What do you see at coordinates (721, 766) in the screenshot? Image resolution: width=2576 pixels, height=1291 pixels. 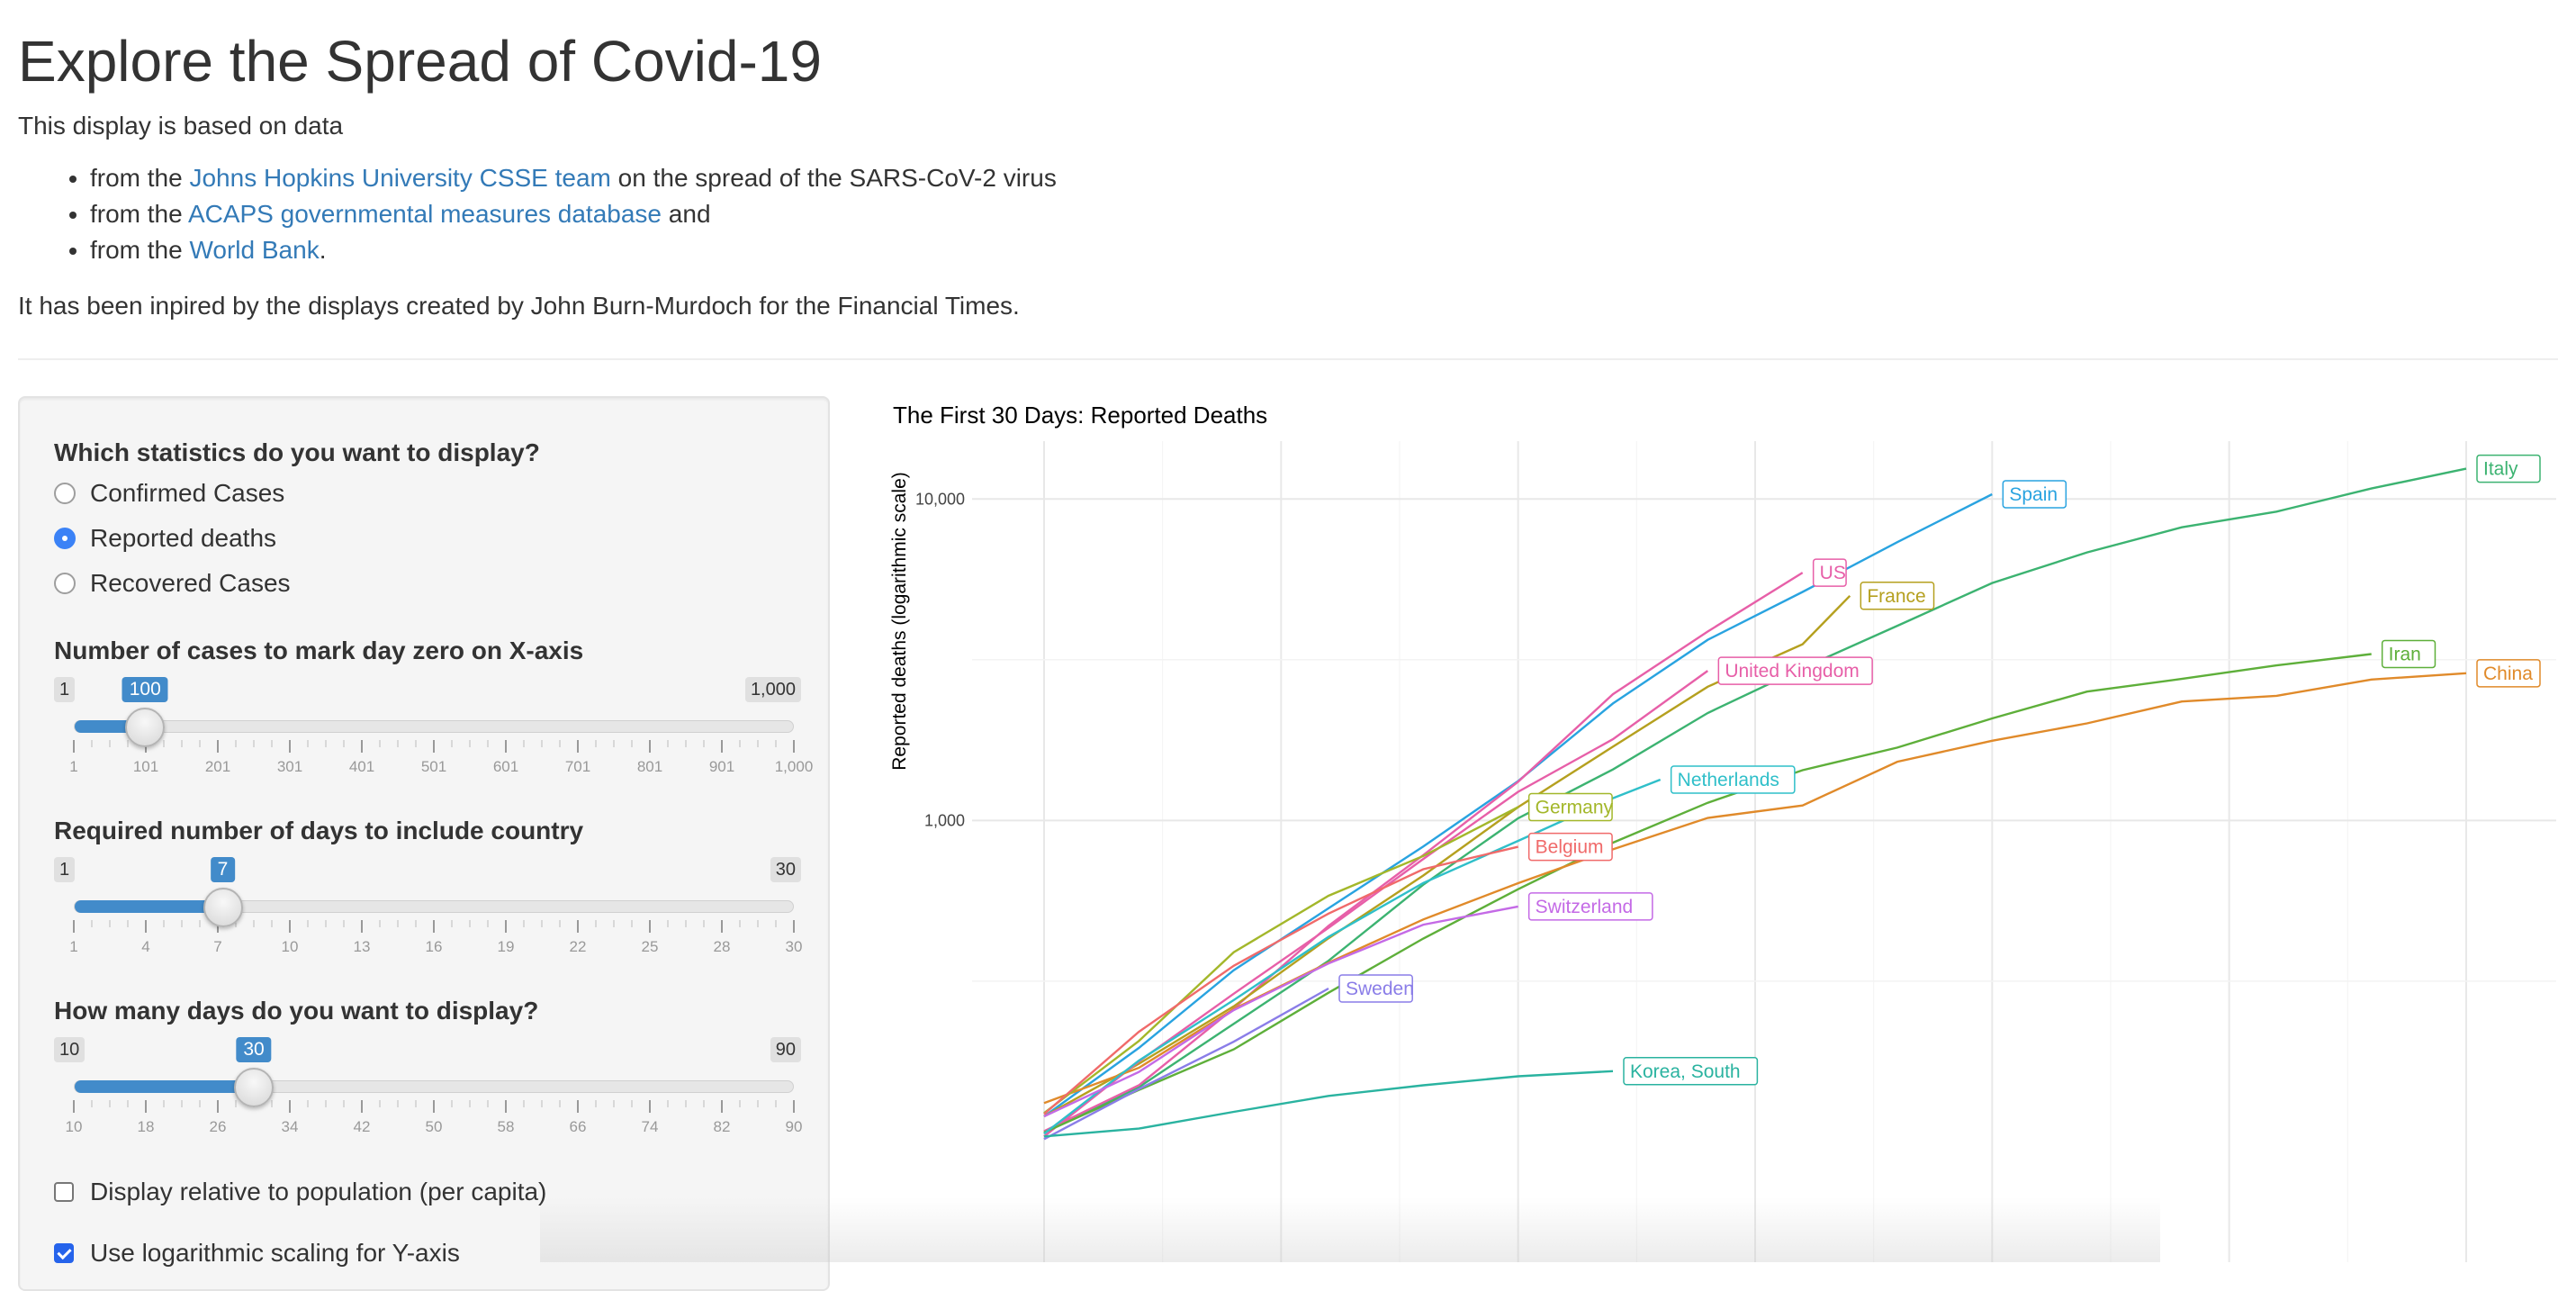 I see `slider-tick-label: 901` at bounding box center [721, 766].